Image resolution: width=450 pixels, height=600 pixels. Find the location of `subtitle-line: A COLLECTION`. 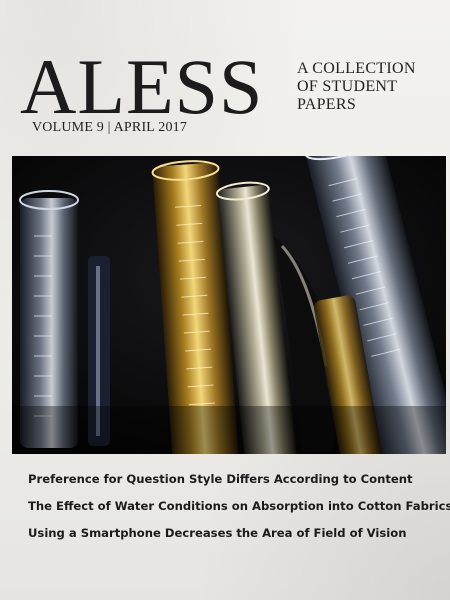

subtitle-line: A COLLECTION is located at coordinates (356, 68).